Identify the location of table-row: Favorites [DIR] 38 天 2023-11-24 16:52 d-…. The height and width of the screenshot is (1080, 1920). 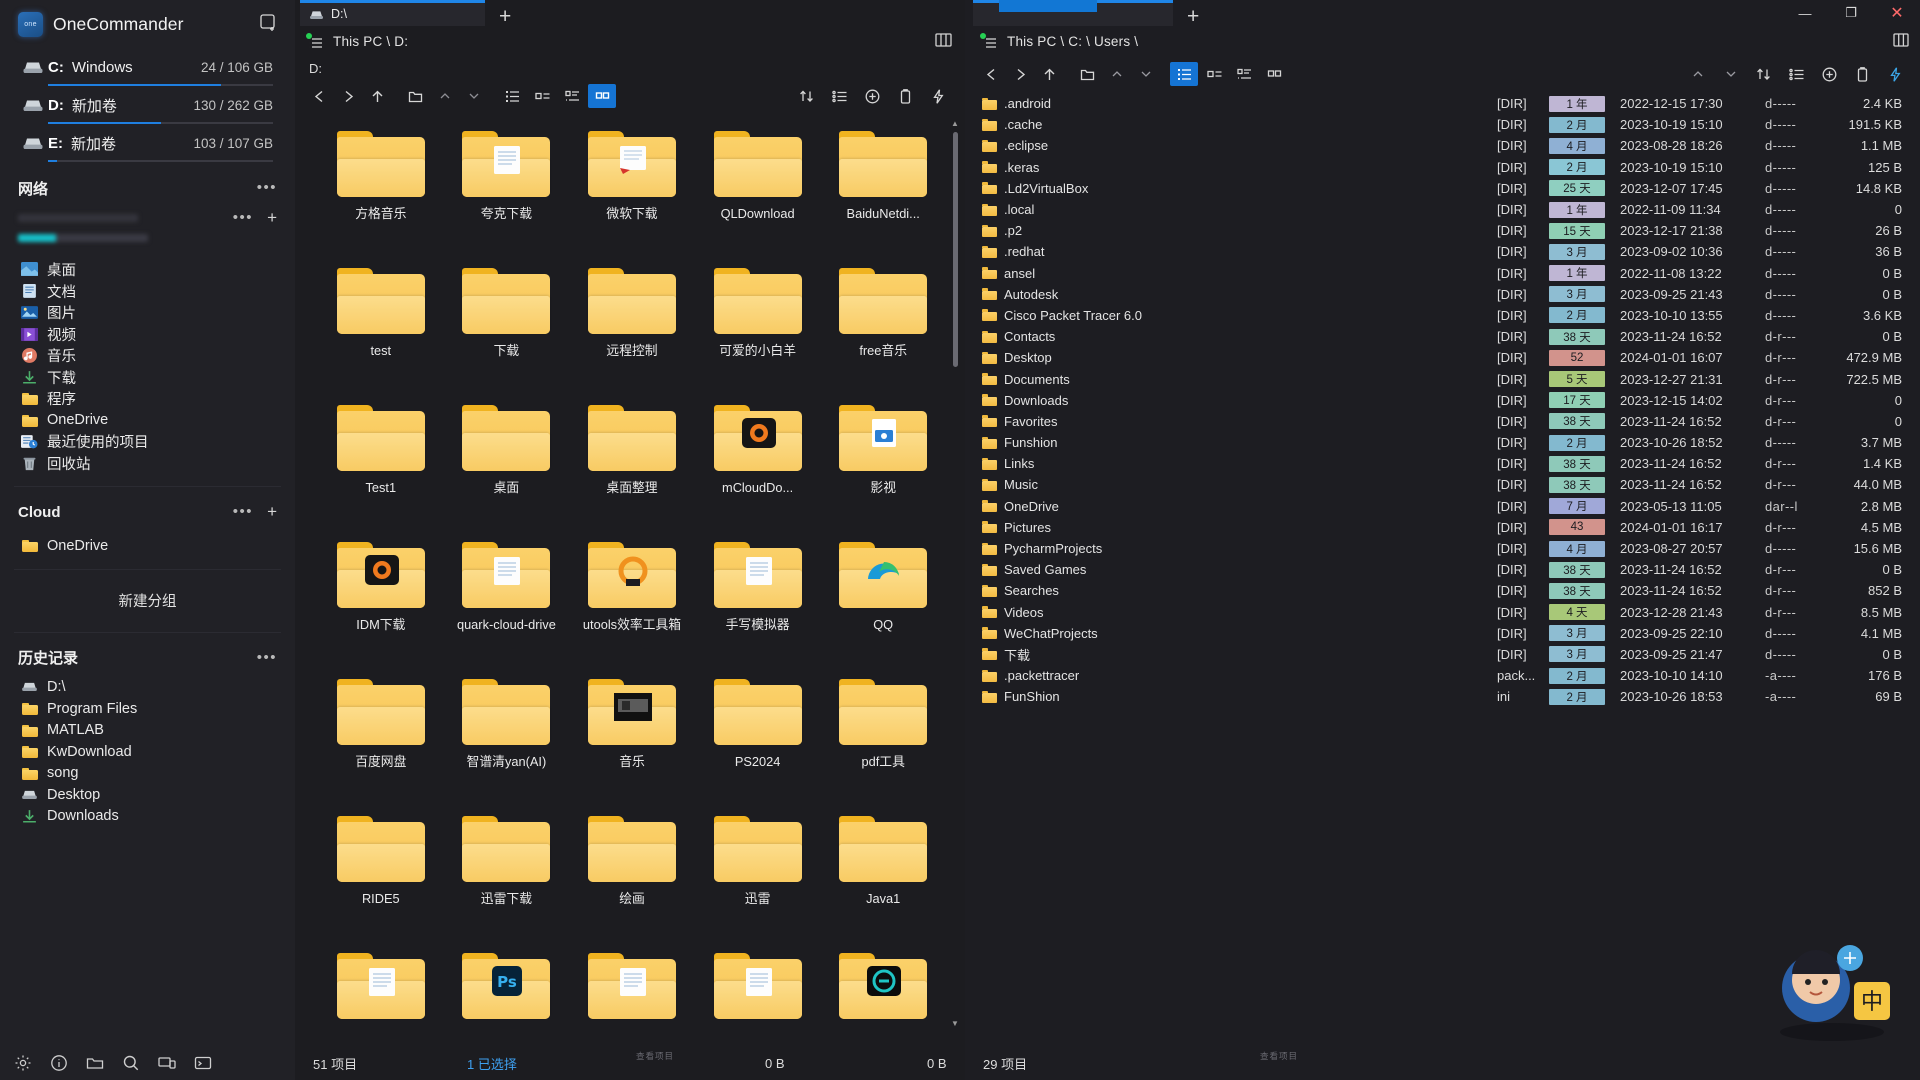
(1442, 421).